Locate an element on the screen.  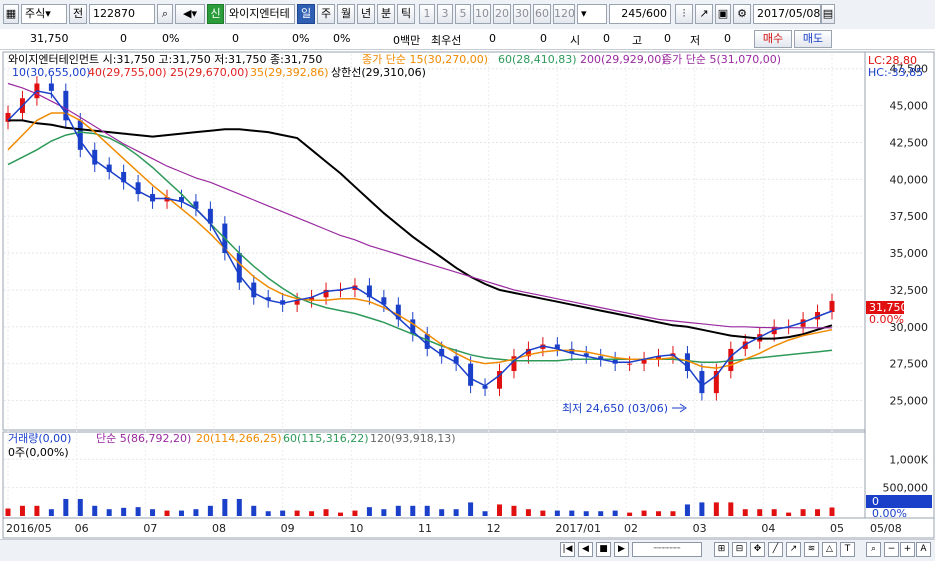
stock-code-input: 122870 is located at coordinates (122, 14).